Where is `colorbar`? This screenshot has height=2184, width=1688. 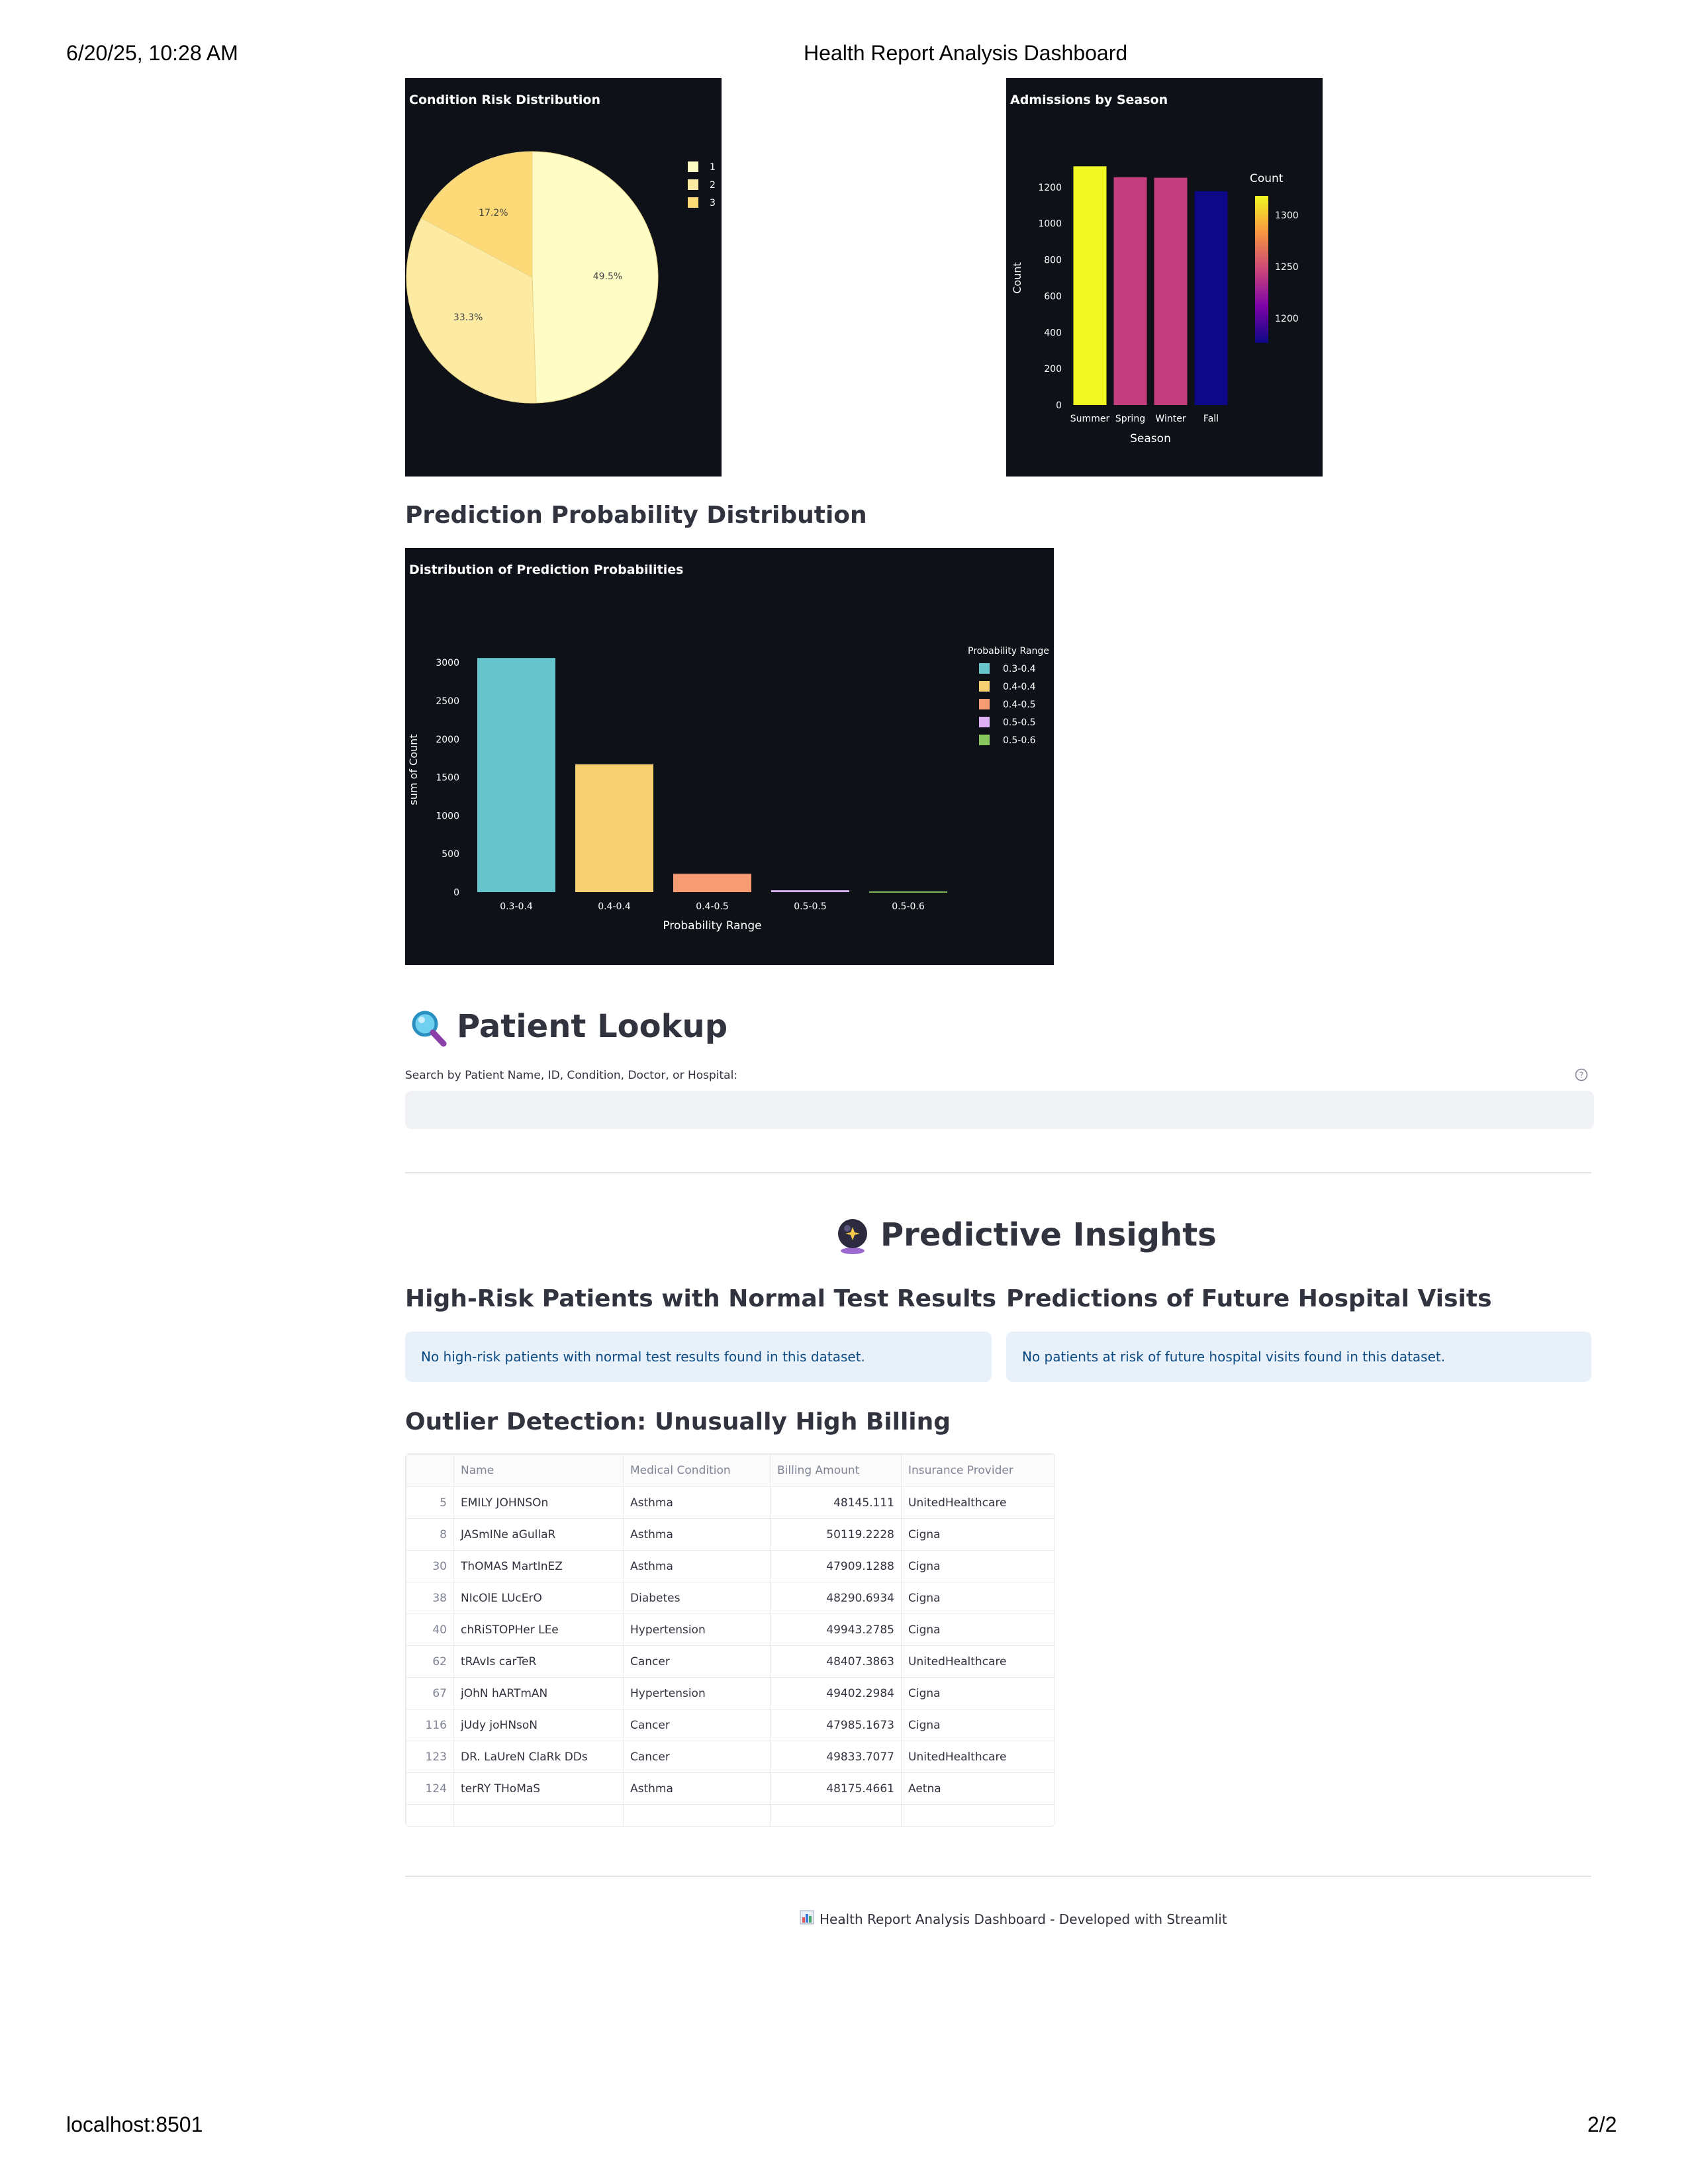
colorbar is located at coordinates (1261, 269).